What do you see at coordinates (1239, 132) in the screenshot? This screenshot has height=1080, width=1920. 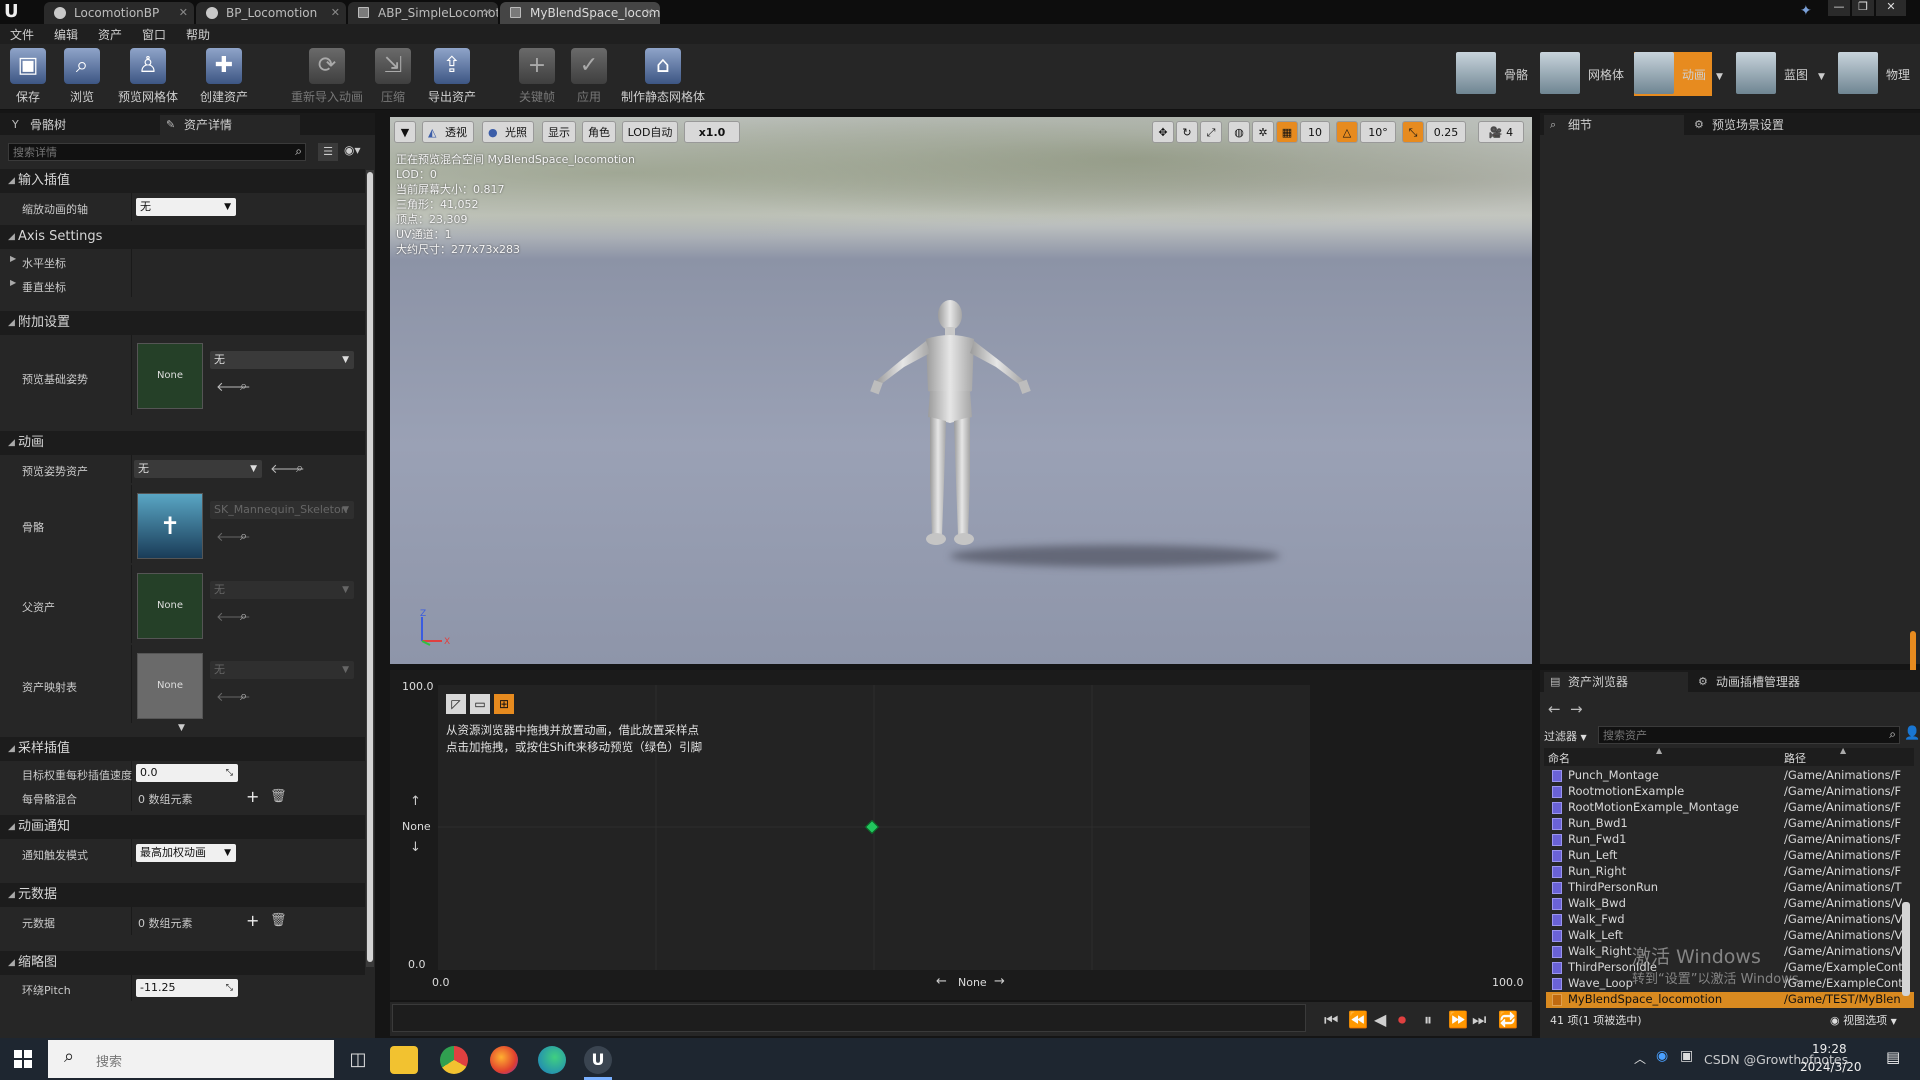 I see `world-local-icon: ◍` at bounding box center [1239, 132].